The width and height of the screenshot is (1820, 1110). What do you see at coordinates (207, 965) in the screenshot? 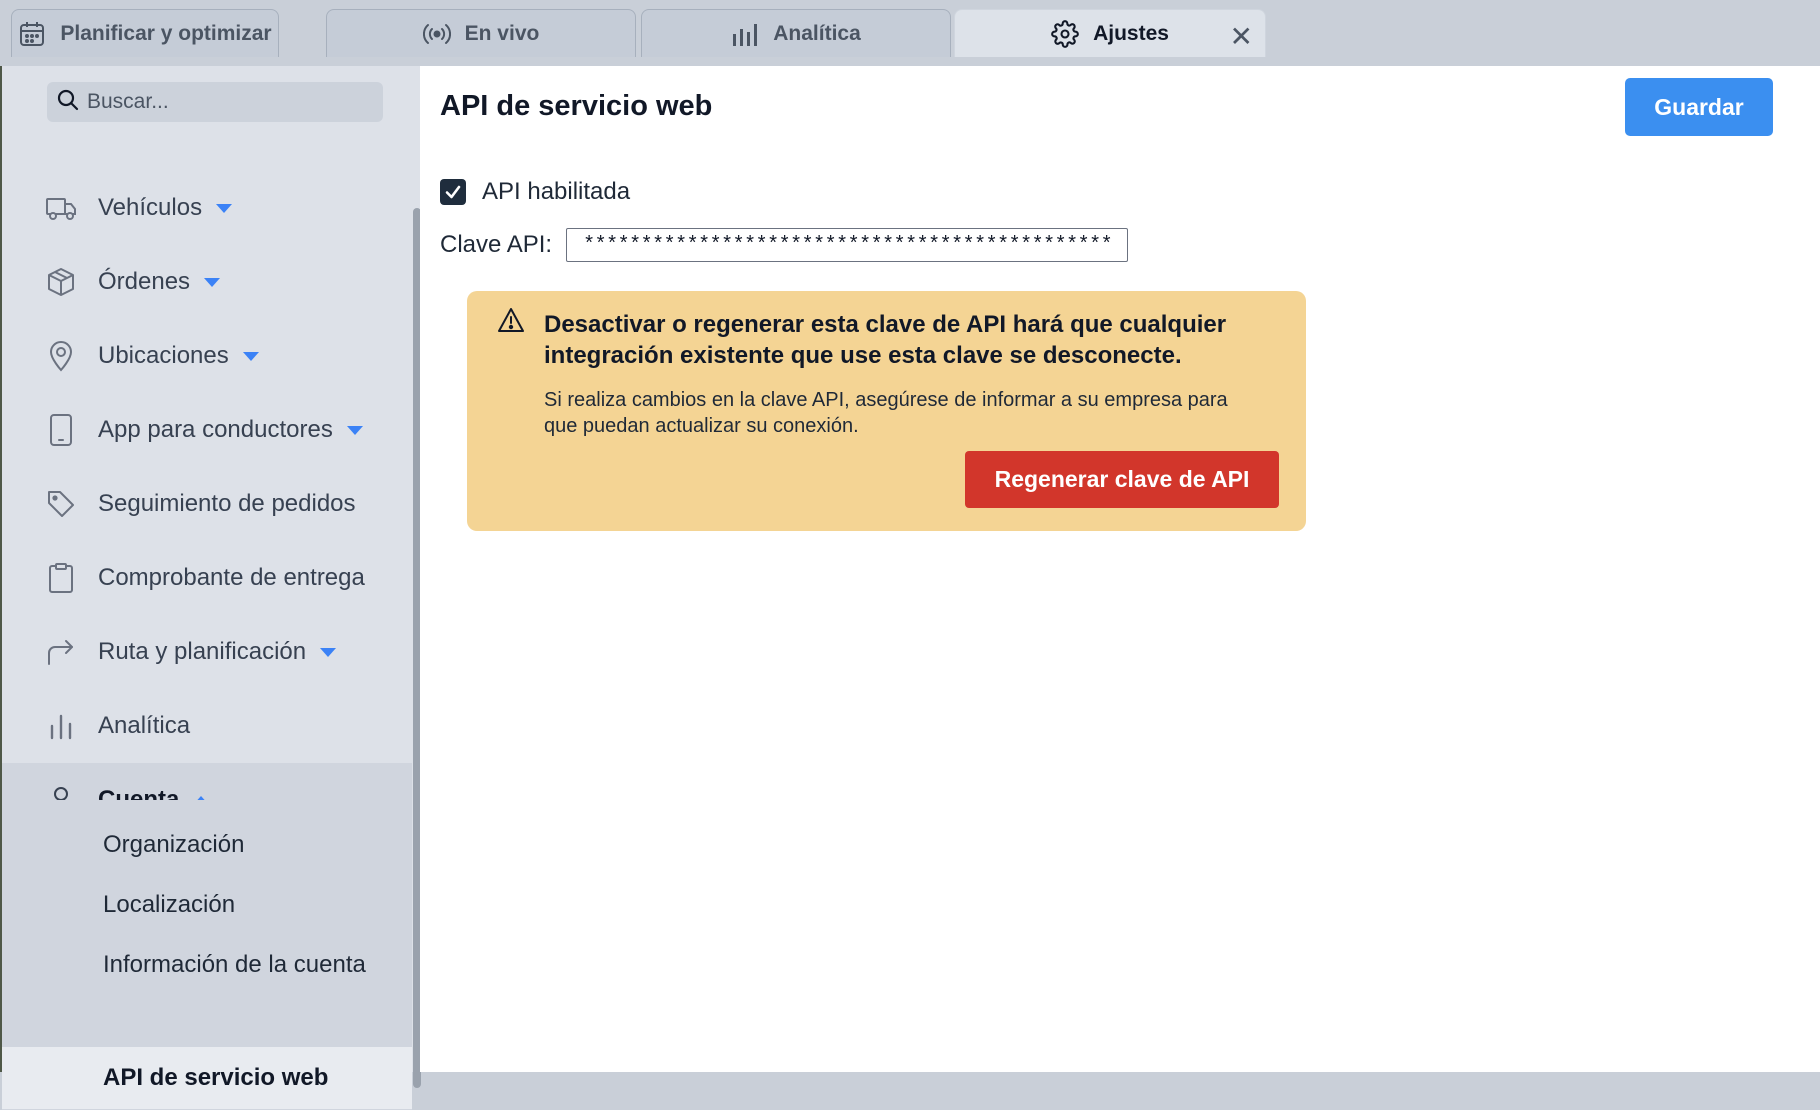
I see `sidebar-subitem-info-cuenta: Información de la cuenta` at bounding box center [207, 965].